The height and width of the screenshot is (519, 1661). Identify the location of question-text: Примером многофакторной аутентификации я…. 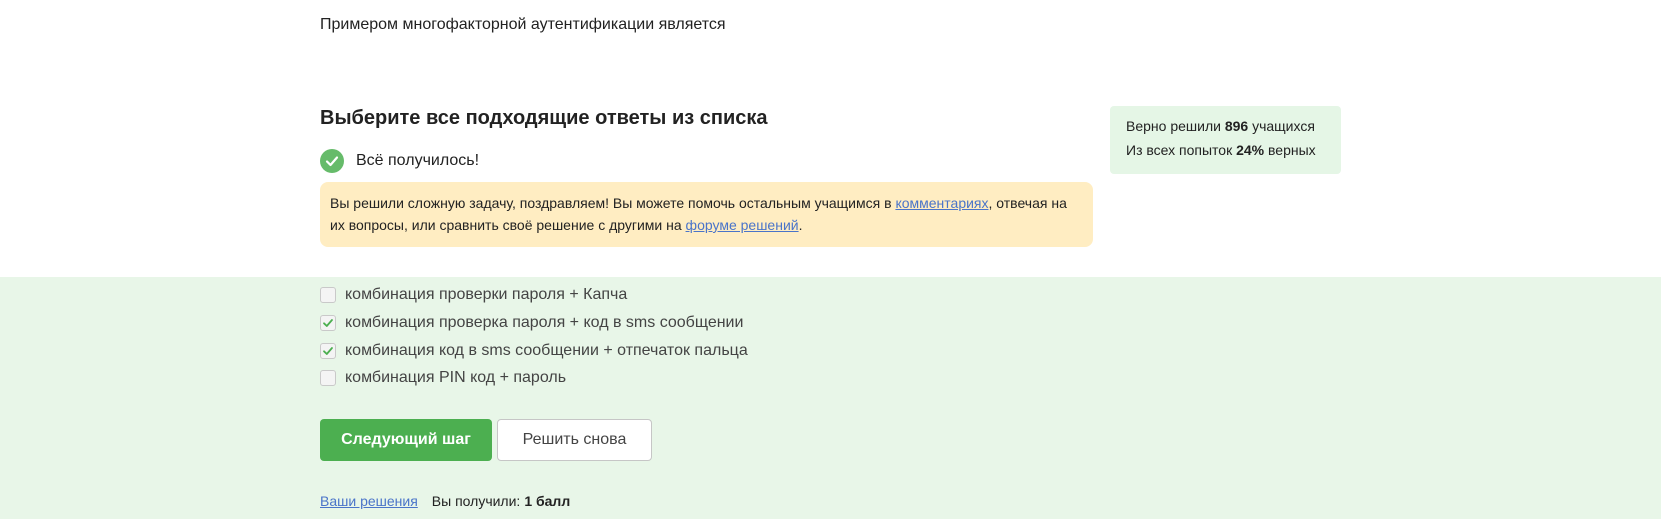
(523, 24).